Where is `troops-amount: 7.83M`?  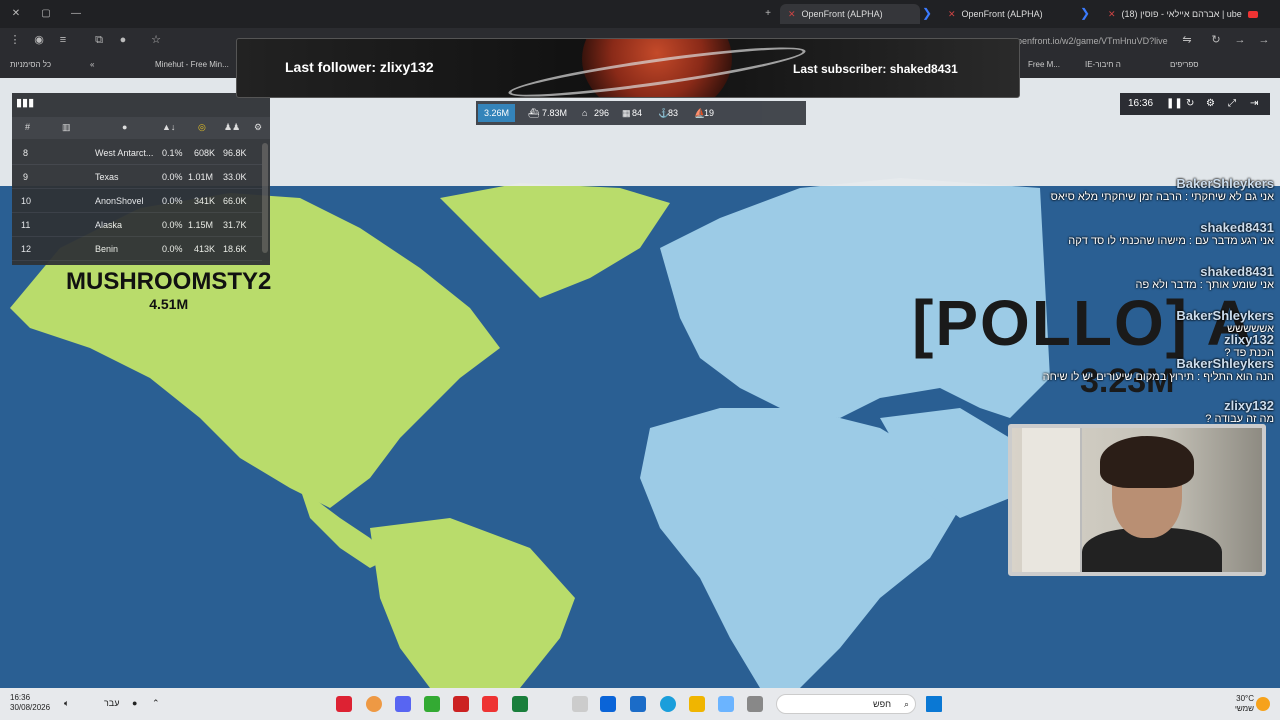 troops-amount: 7.83M is located at coordinates (555, 113).